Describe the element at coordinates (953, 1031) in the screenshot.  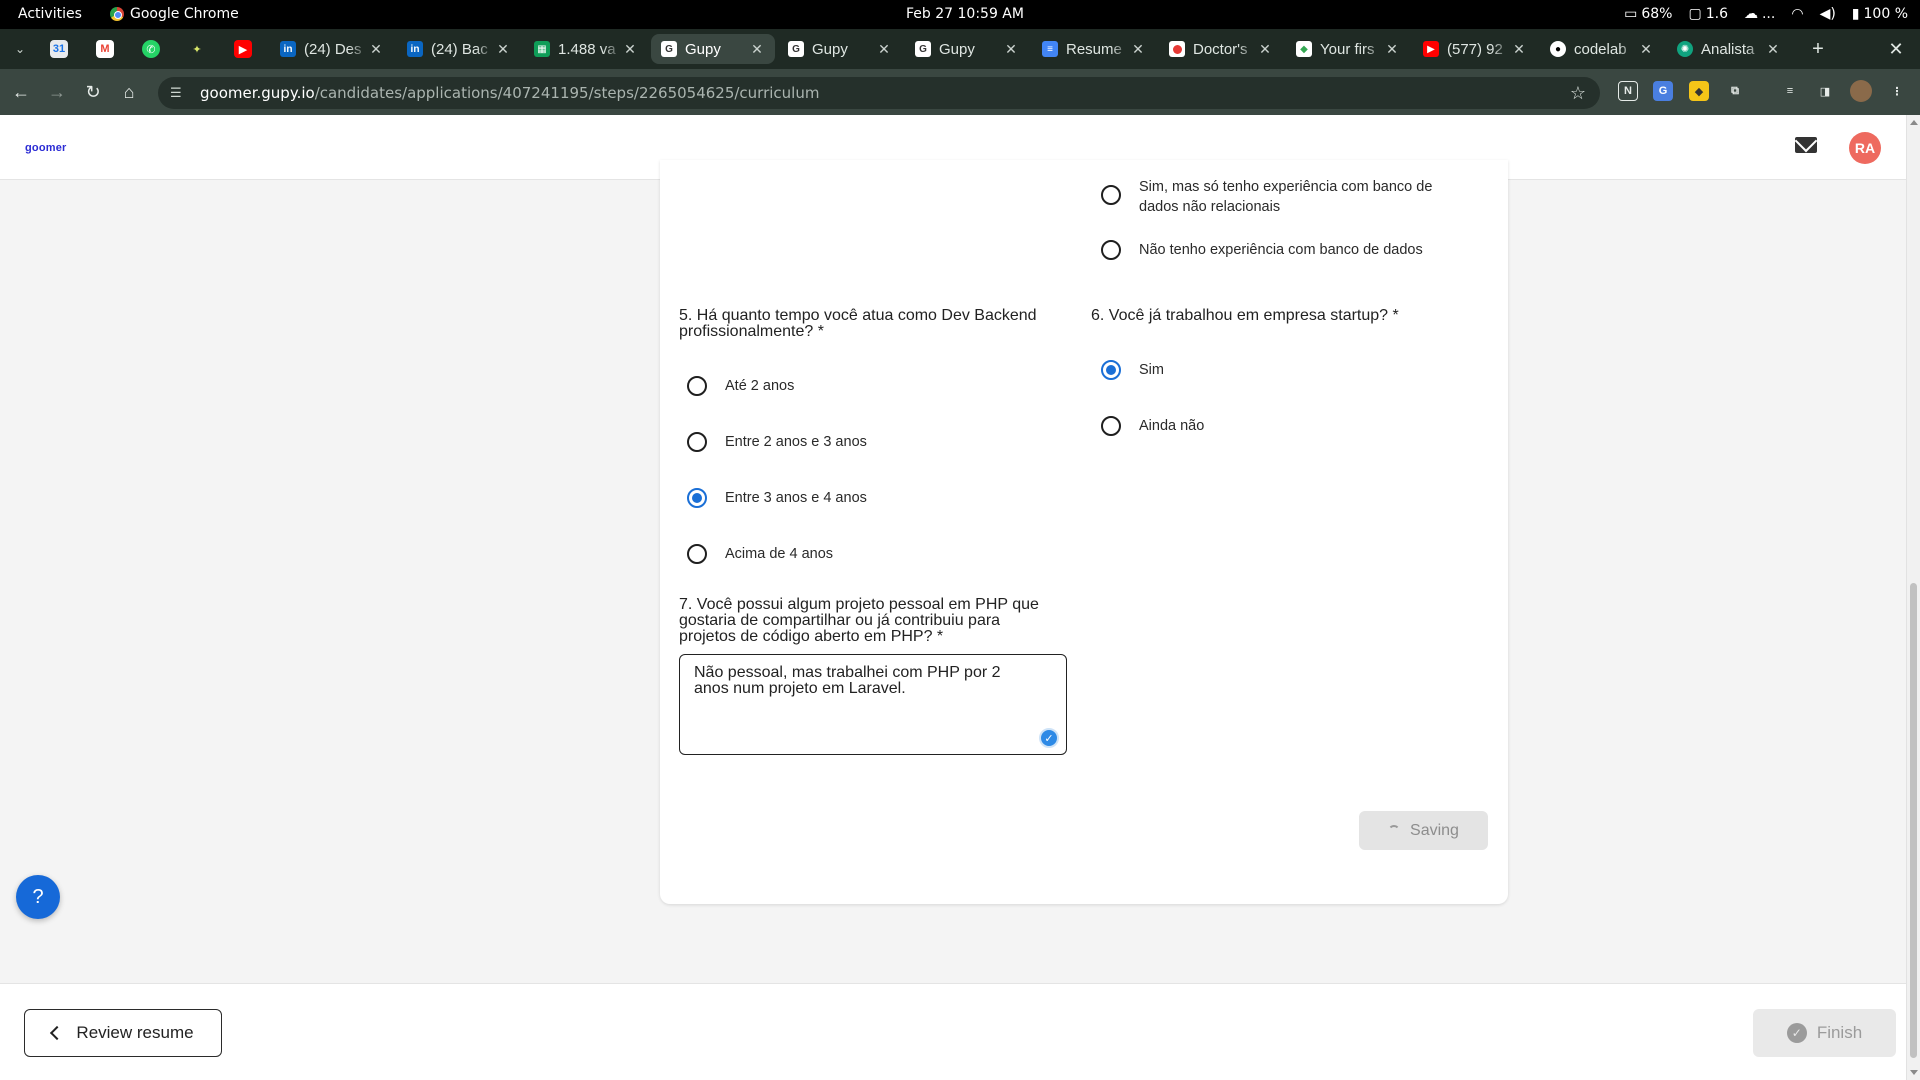
I see `page-footer: Review resume ✓ Finish` at that location.